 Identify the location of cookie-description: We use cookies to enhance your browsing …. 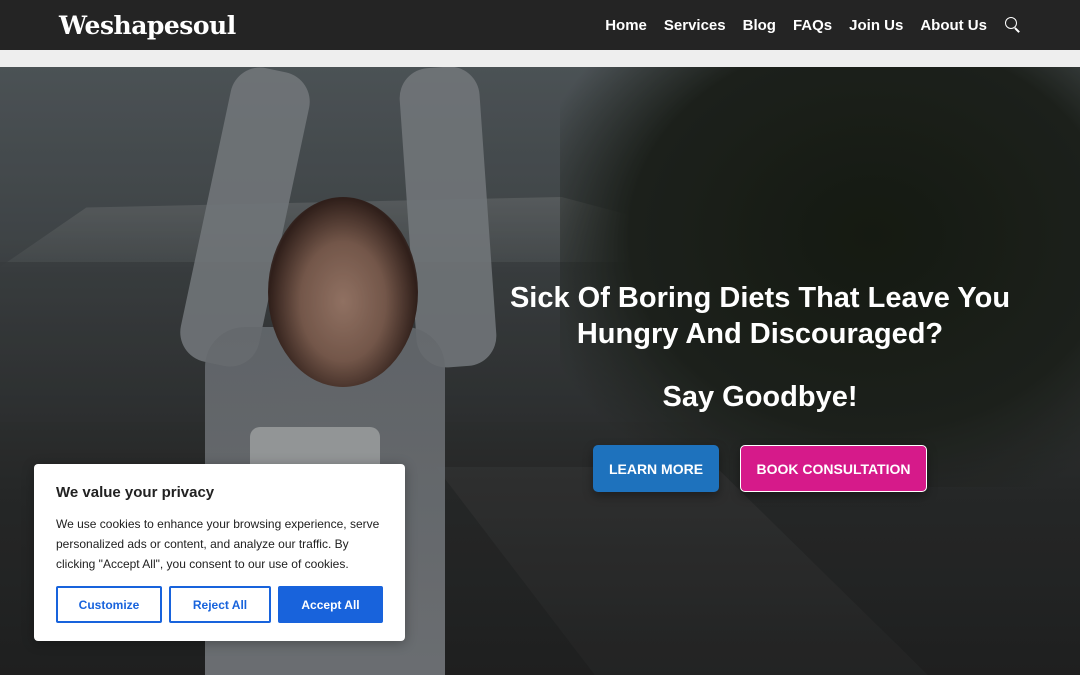
(218, 544).